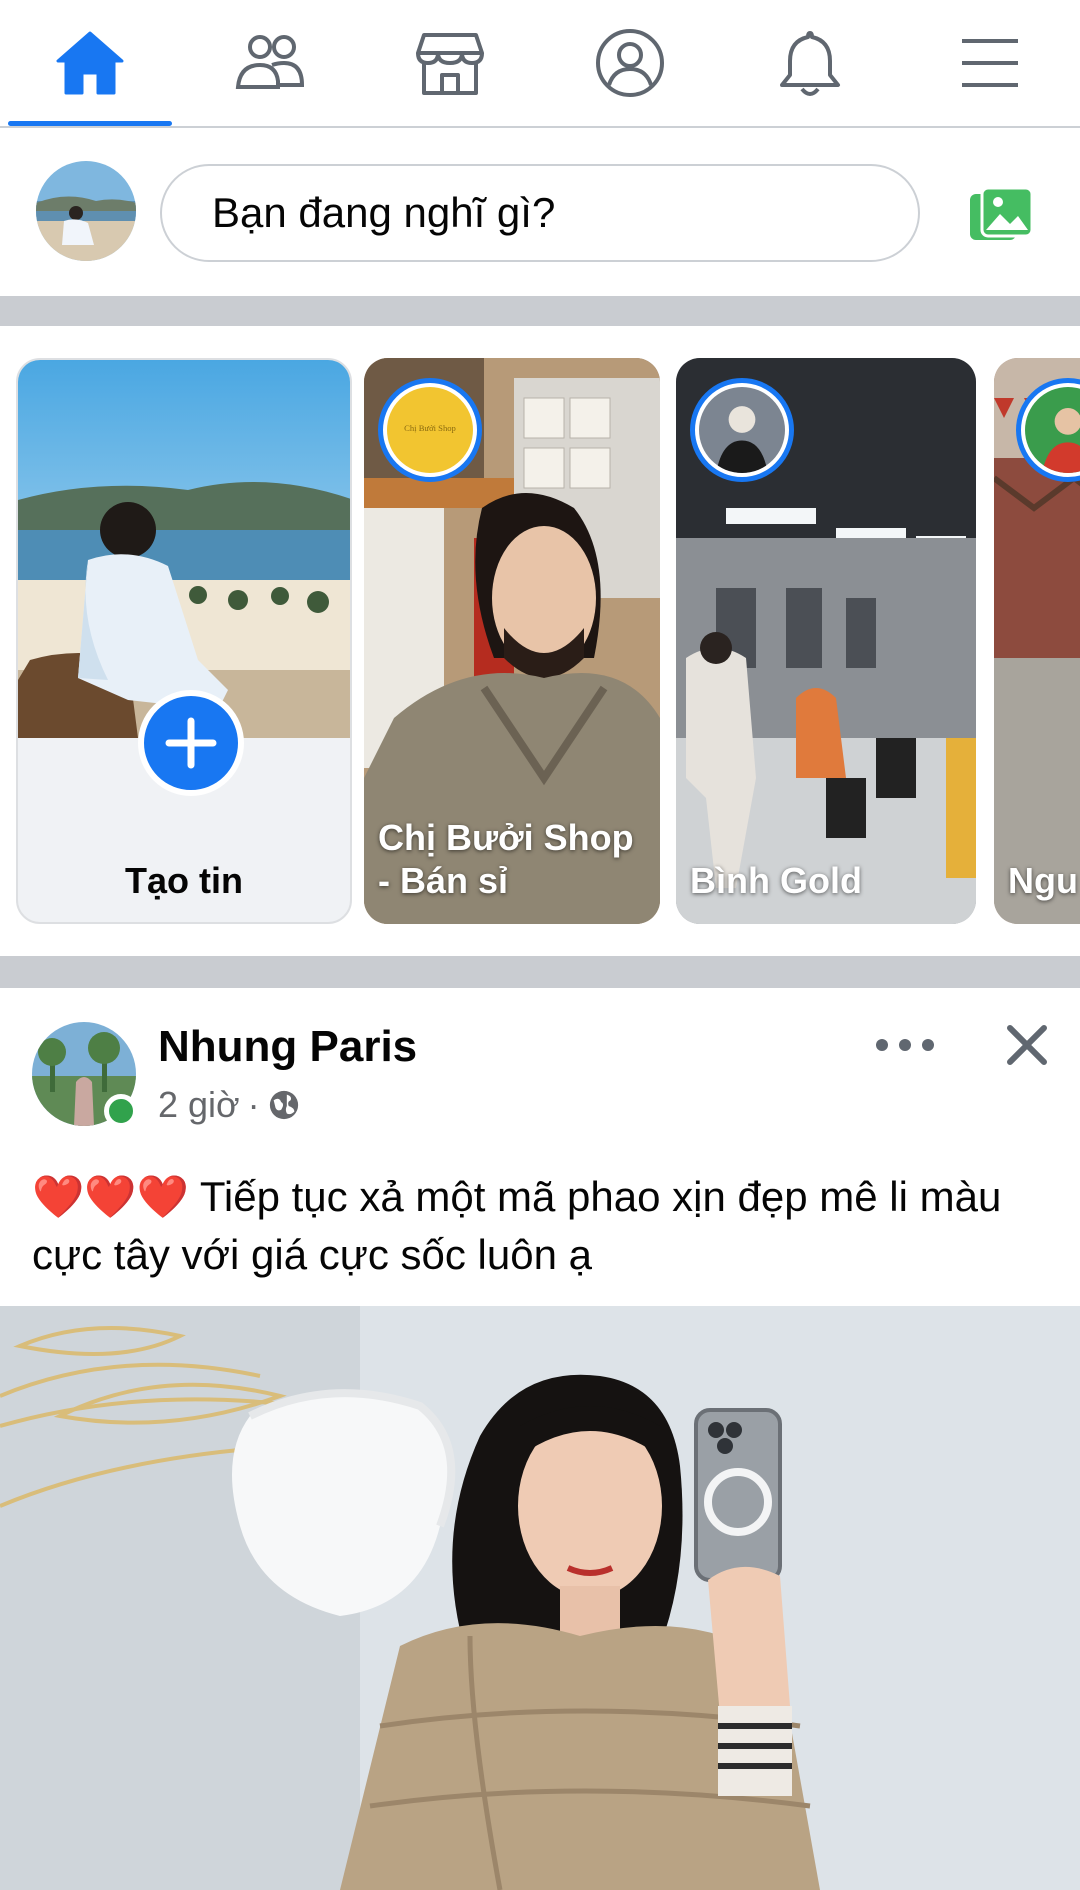 This screenshot has height=1890, width=1080. I want to click on photo-button, so click(1001, 216).